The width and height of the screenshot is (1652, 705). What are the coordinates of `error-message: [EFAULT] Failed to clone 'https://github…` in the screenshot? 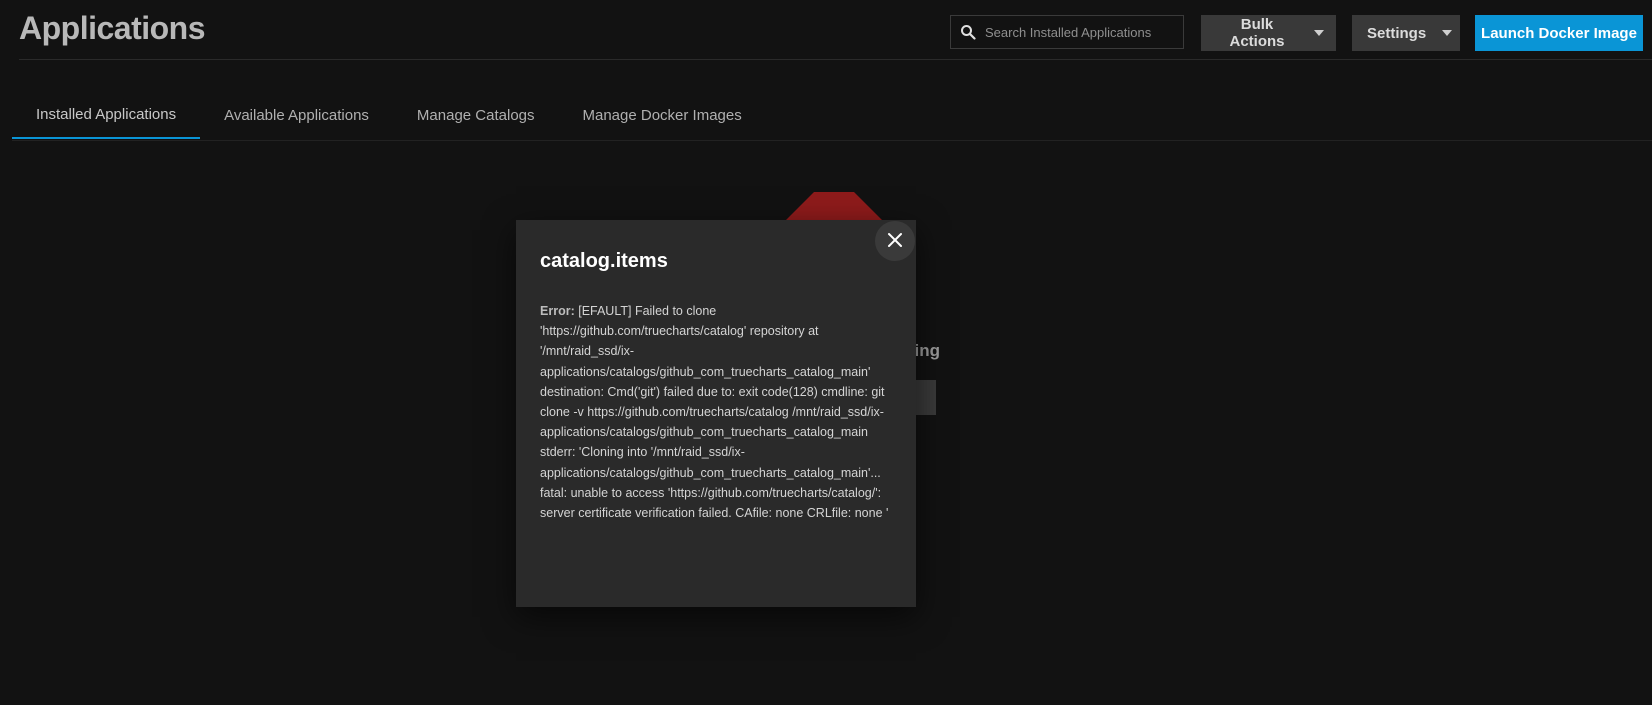 It's located at (714, 412).